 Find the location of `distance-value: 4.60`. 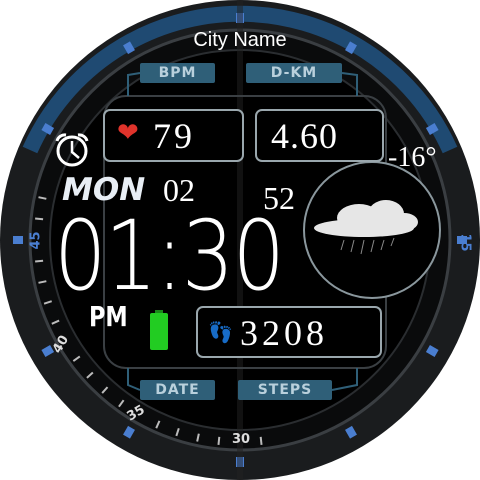

distance-value: 4.60 is located at coordinates (304, 136).